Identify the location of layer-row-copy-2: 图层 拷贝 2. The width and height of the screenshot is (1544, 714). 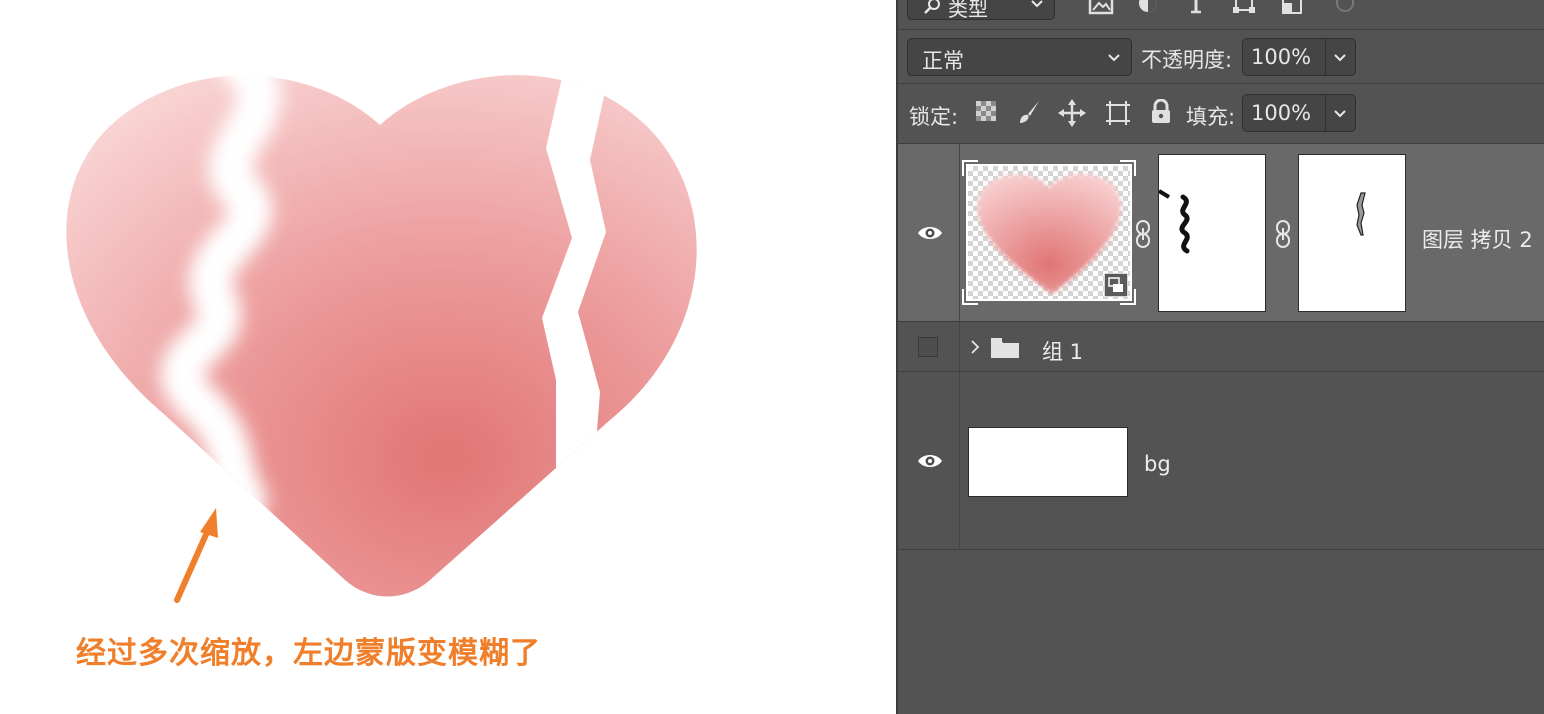
(1221, 233).